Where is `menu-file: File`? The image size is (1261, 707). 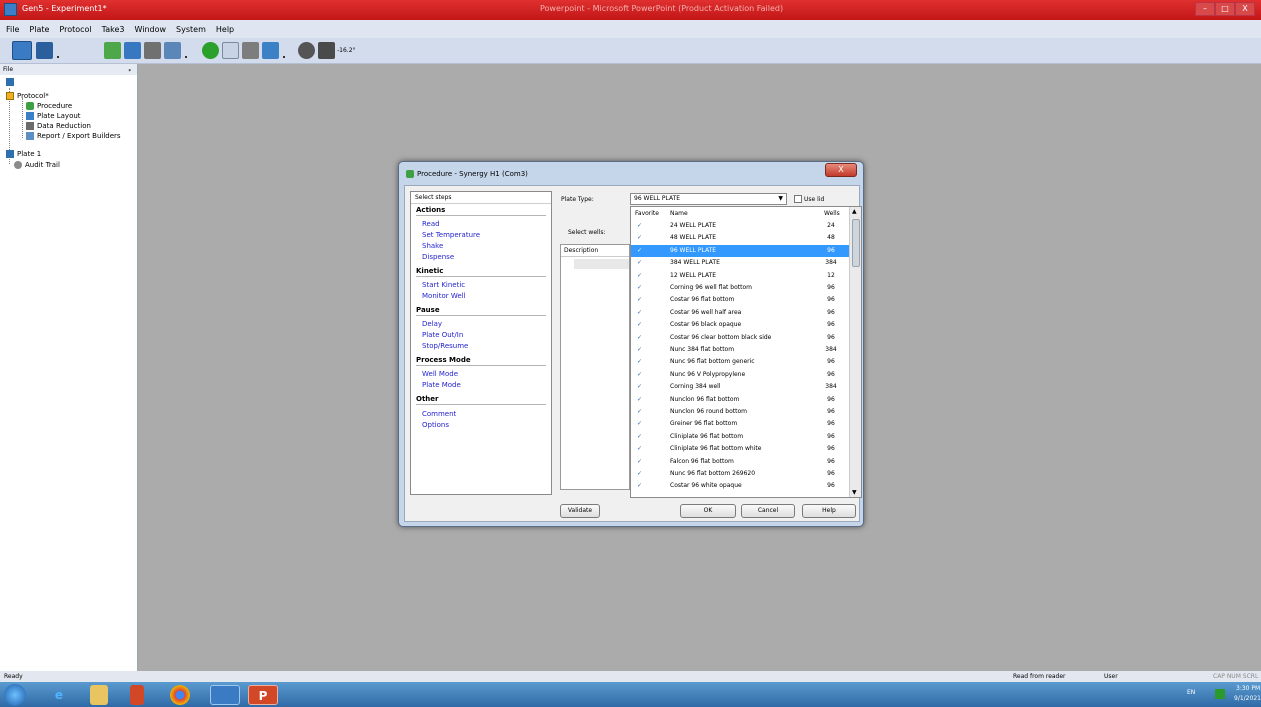
menu-file: File is located at coordinates (12, 29).